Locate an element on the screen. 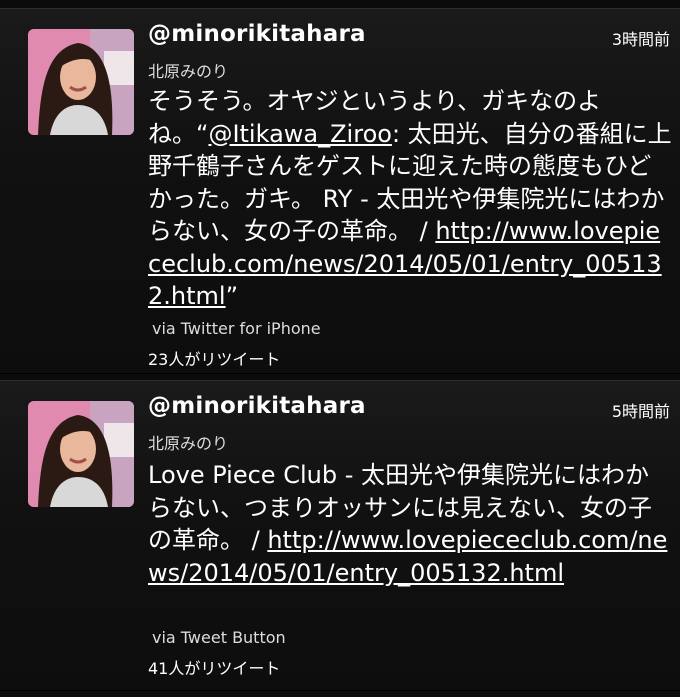 This screenshot has height=697, width=680. tweet-text-part: ” is located at coordinates (232, 296).